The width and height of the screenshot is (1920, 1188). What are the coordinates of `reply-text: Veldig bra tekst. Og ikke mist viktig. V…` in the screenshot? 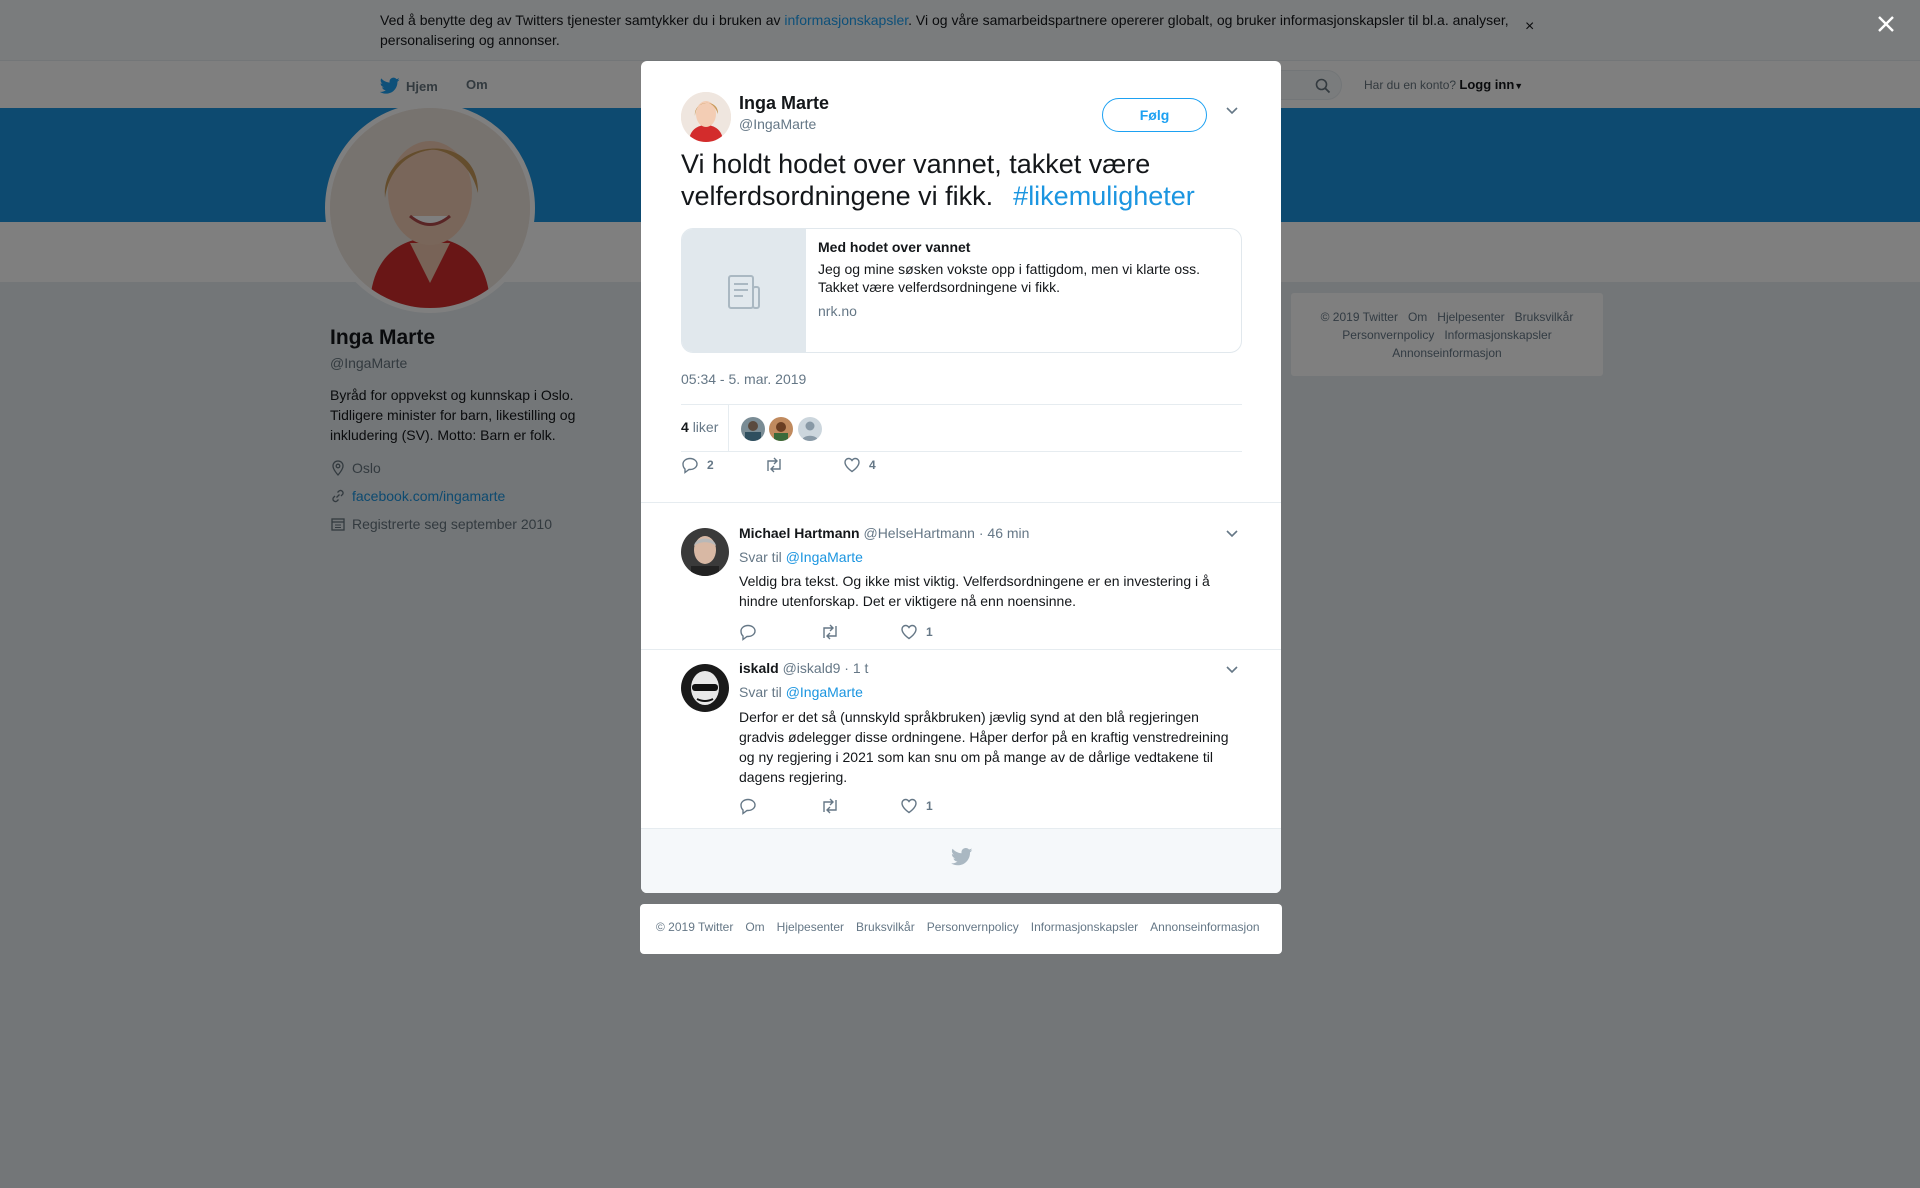 It's located at (974, 591).